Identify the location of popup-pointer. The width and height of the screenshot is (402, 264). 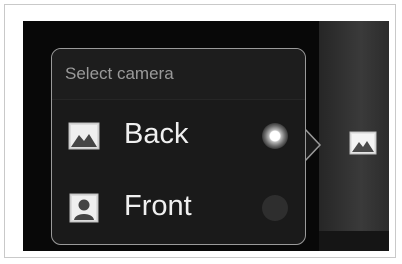
(313, 145).